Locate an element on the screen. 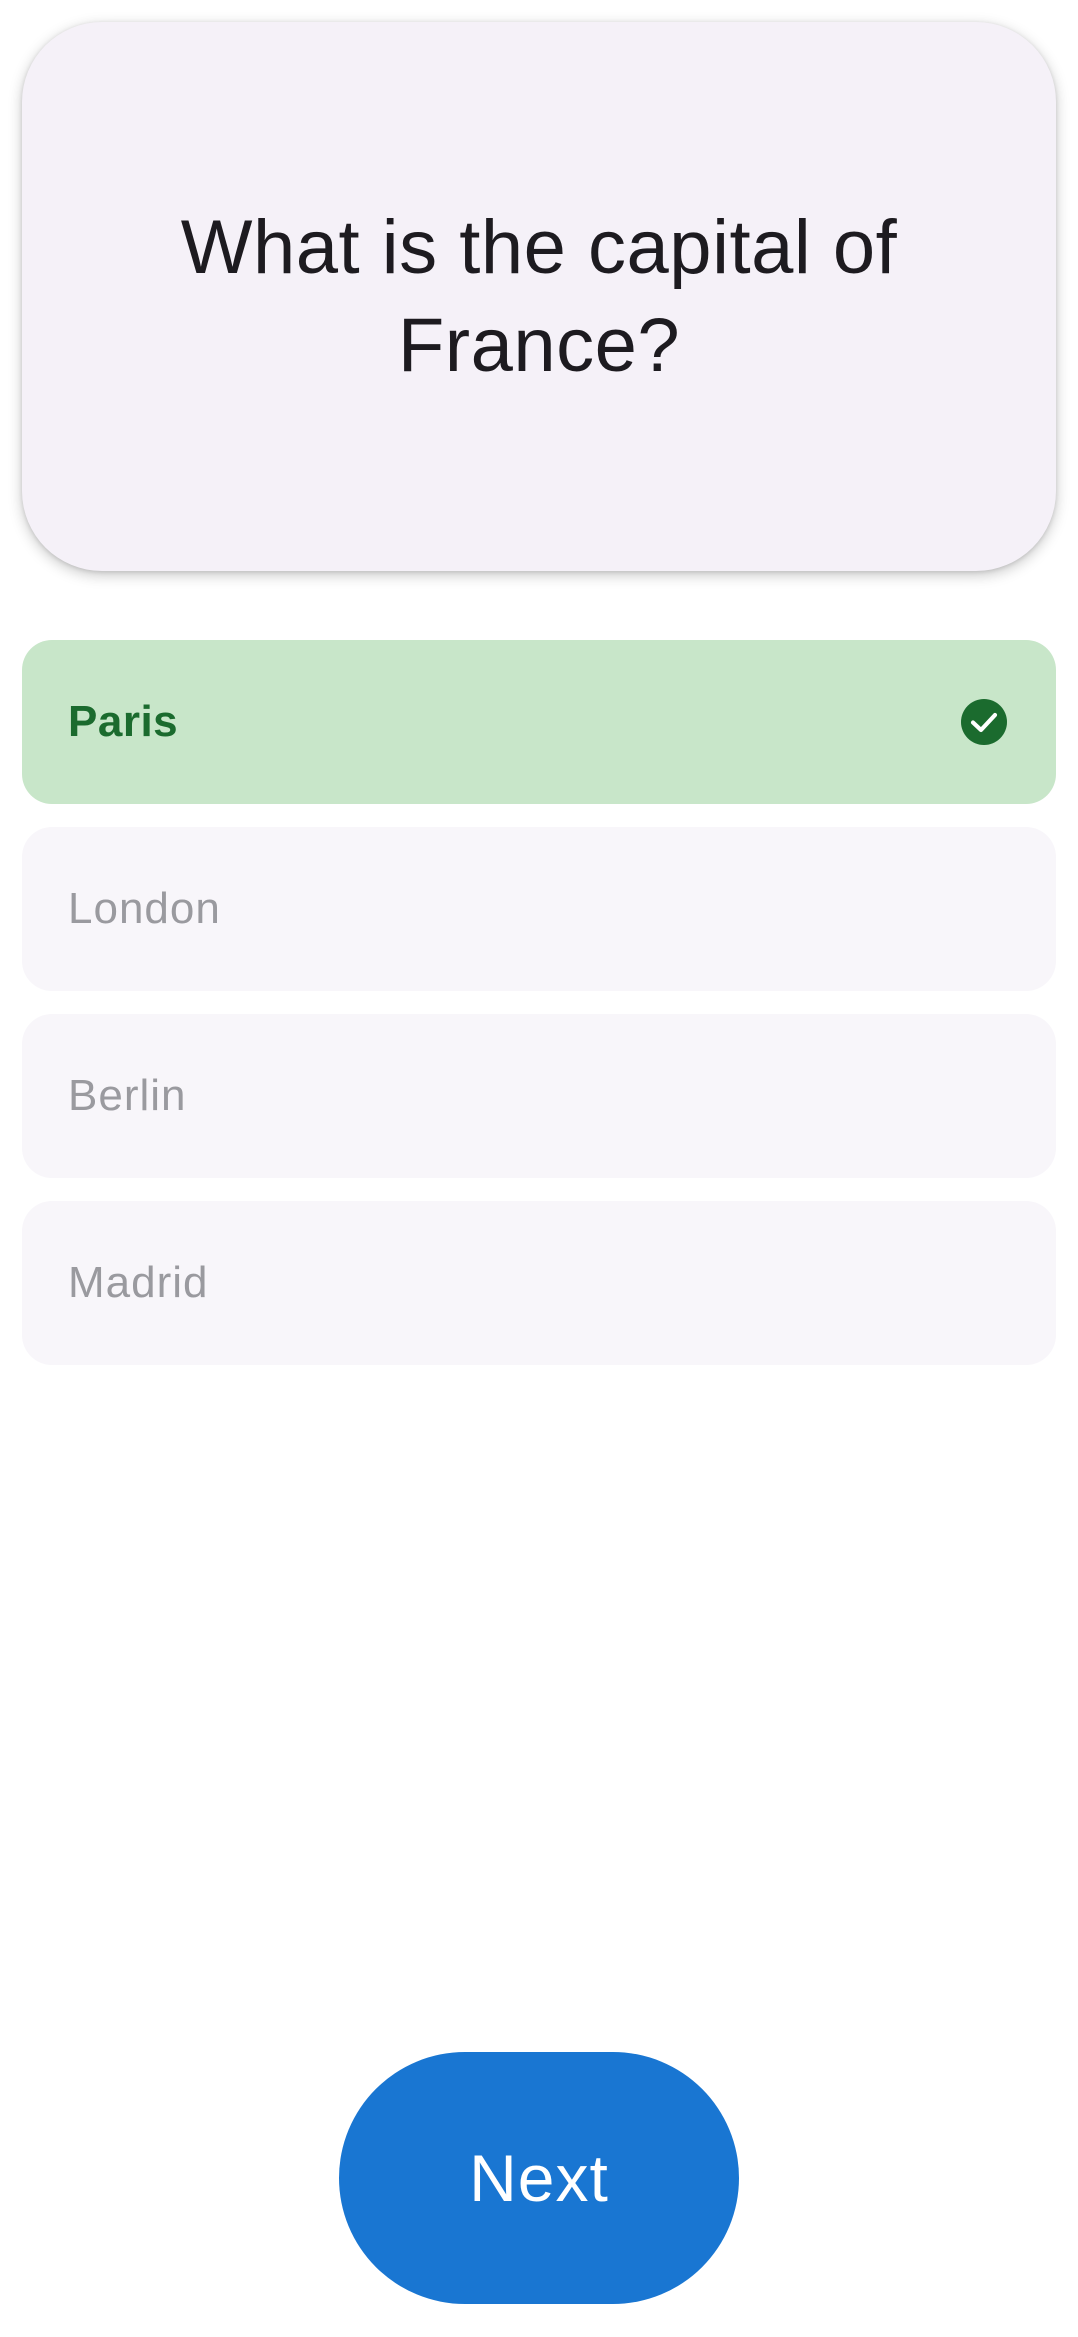 The width and height of the screenshot is (1078, 2337). next-button: Next is located at coordinates (539, 2178).